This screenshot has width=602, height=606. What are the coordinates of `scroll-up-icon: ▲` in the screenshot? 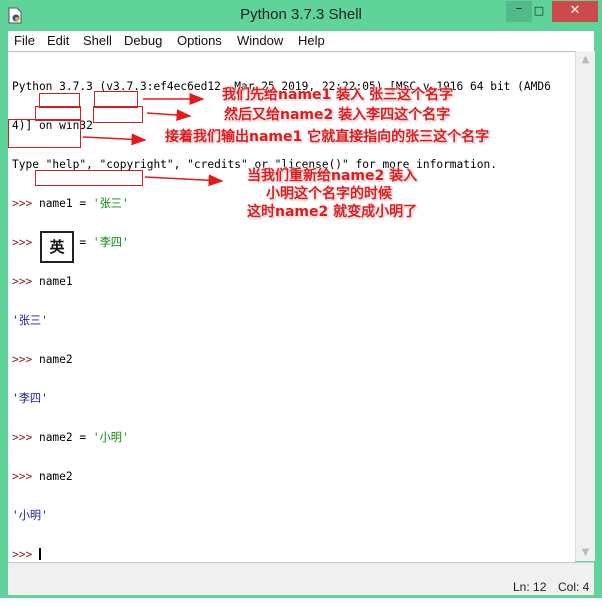 It's located at (585, 59).